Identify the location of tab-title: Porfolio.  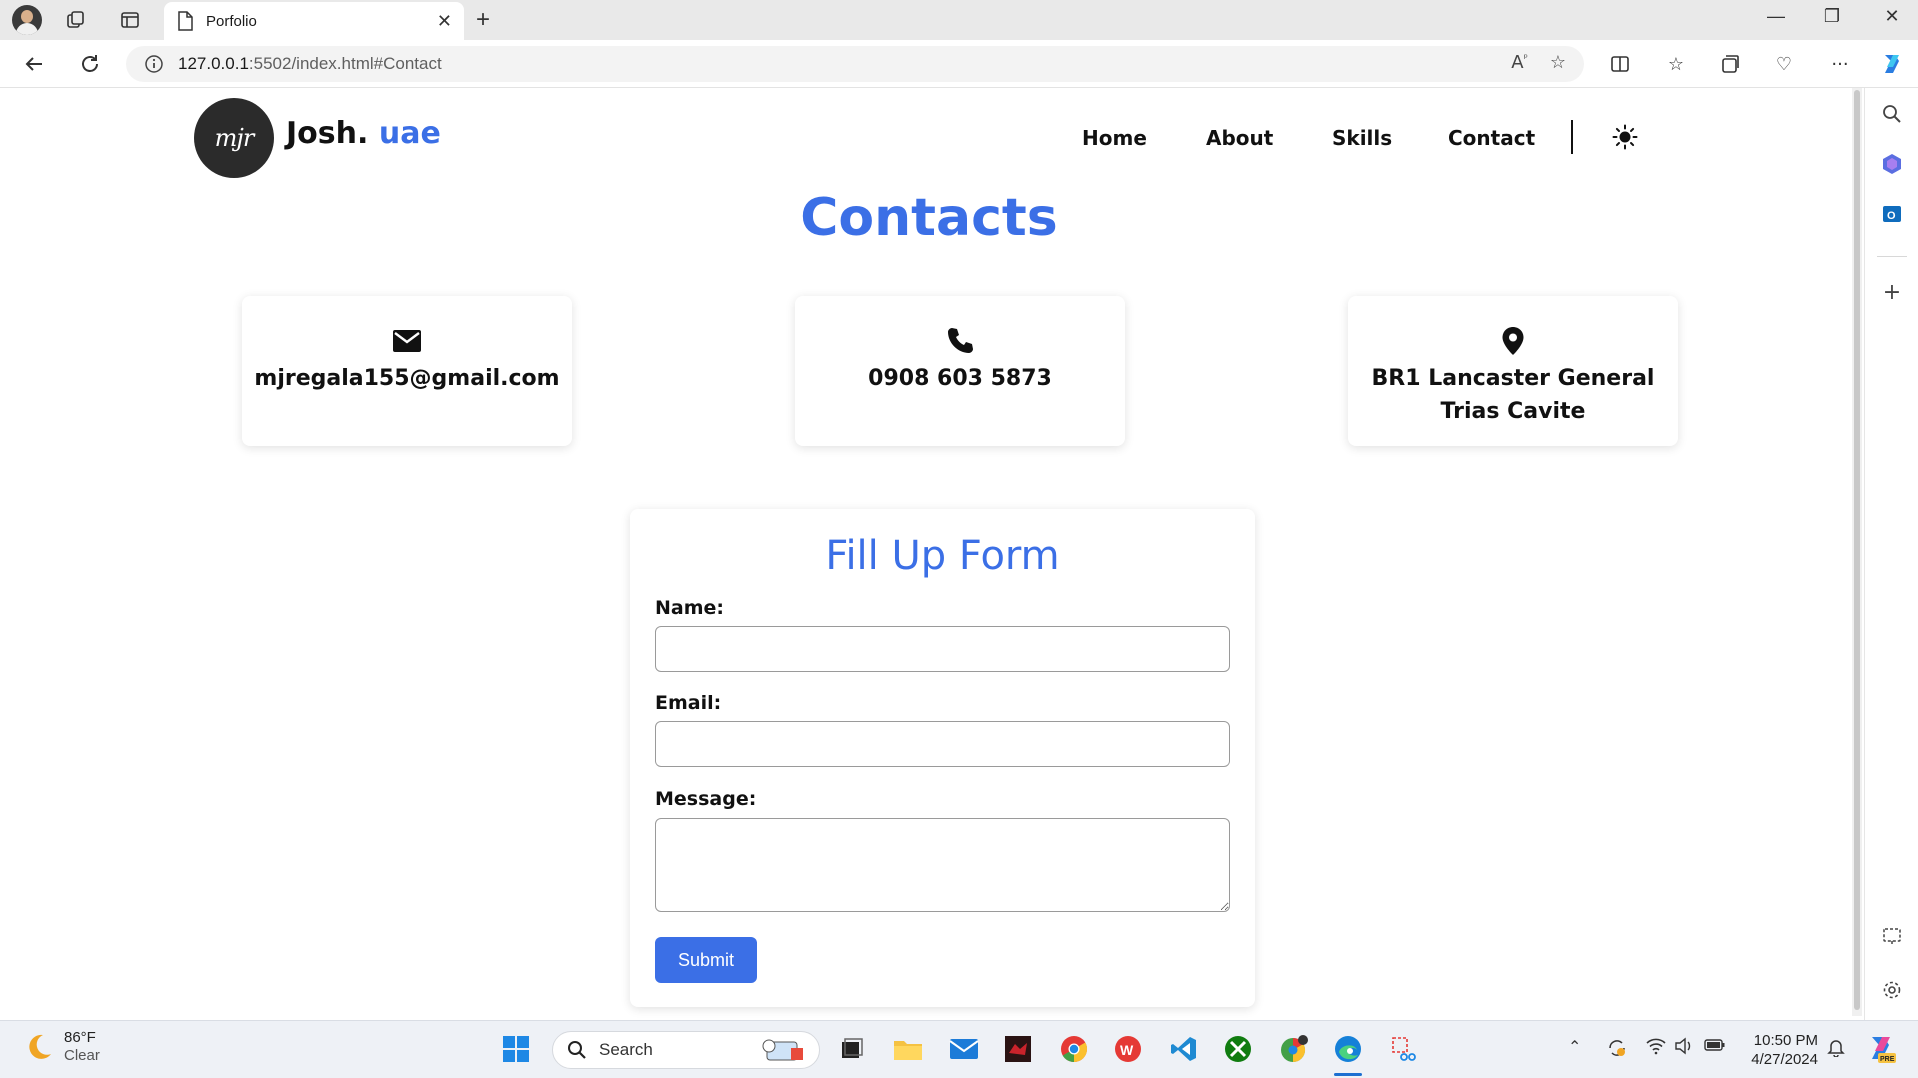
(231, 21).